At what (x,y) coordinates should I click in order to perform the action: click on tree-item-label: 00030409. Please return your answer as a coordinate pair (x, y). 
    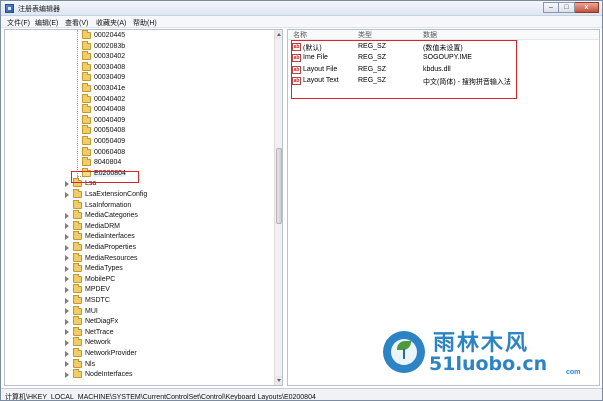
    Looking at the image, I should click on (110, 78).